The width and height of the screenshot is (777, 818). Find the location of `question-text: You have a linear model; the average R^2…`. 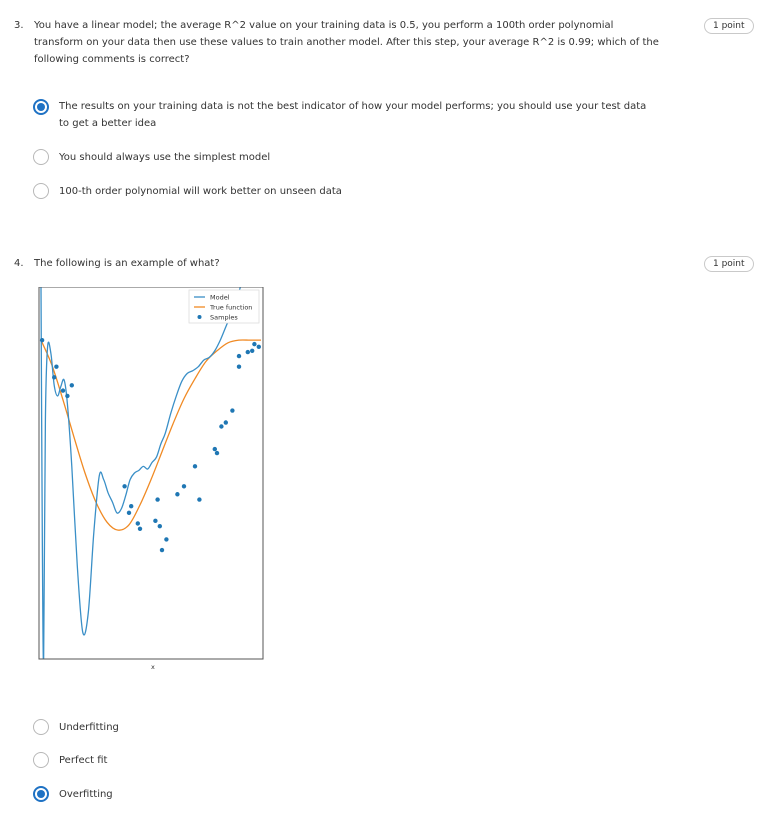

question-text: You have a linear model; the average R^2… is located at coordinates (346, 42).